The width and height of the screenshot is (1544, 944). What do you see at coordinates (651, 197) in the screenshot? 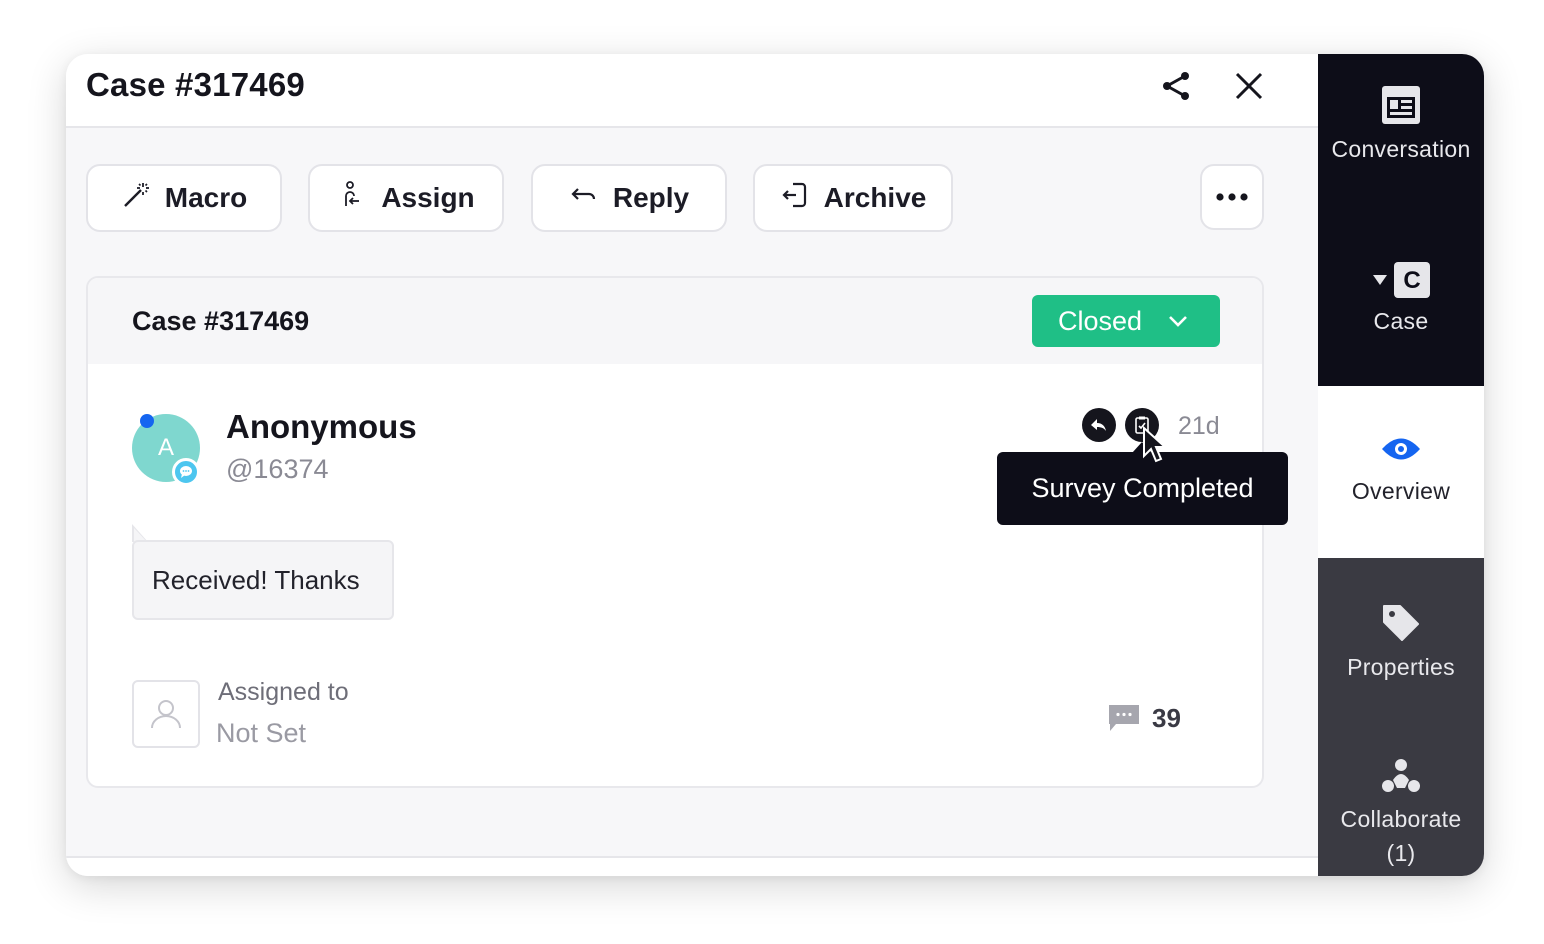
I see `reply-label: Reply` at bounding box center [651, 197].